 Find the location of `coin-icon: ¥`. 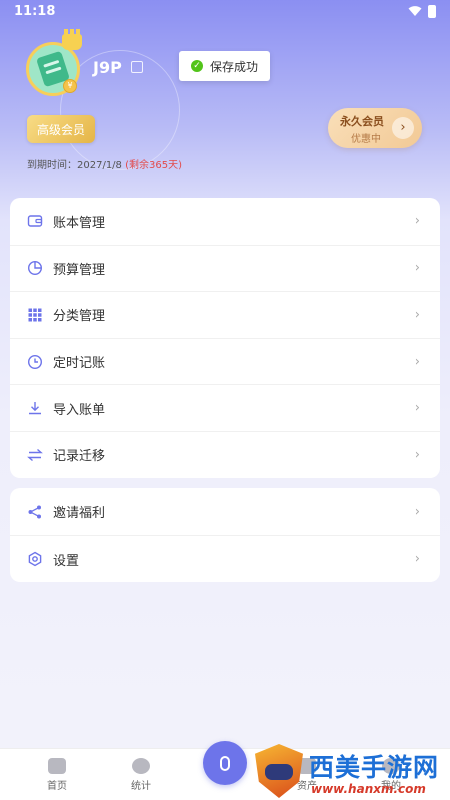

coin-icon: ¥ is located at coordinates (70, 86).